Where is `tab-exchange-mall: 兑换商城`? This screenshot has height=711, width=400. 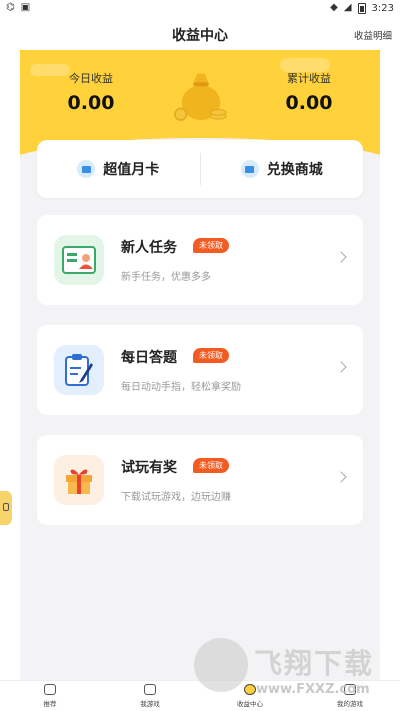 tab-exchange-mall: 兑换商城 is located at coordinates (282, 169).